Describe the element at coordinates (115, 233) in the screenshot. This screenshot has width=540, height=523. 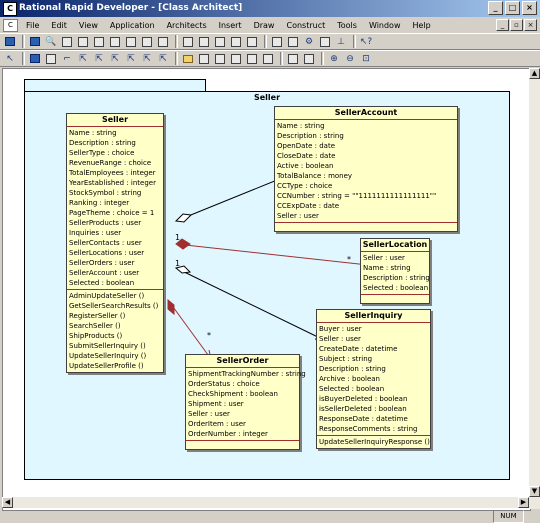
I see `attribute: Inquiries : user` at that location.